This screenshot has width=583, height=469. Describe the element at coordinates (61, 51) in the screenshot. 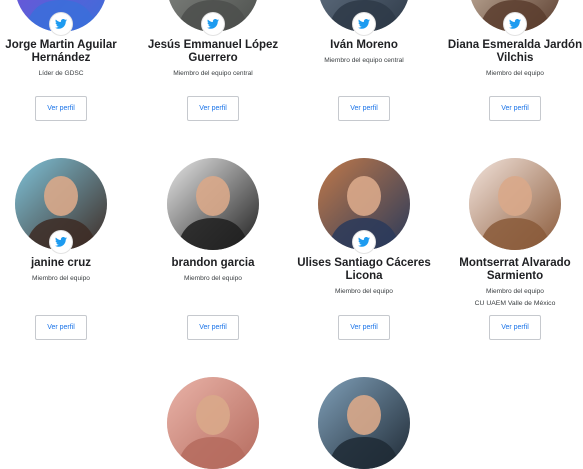

I see `member-name: Jorge Martin Aguilar Hernández` at that location.